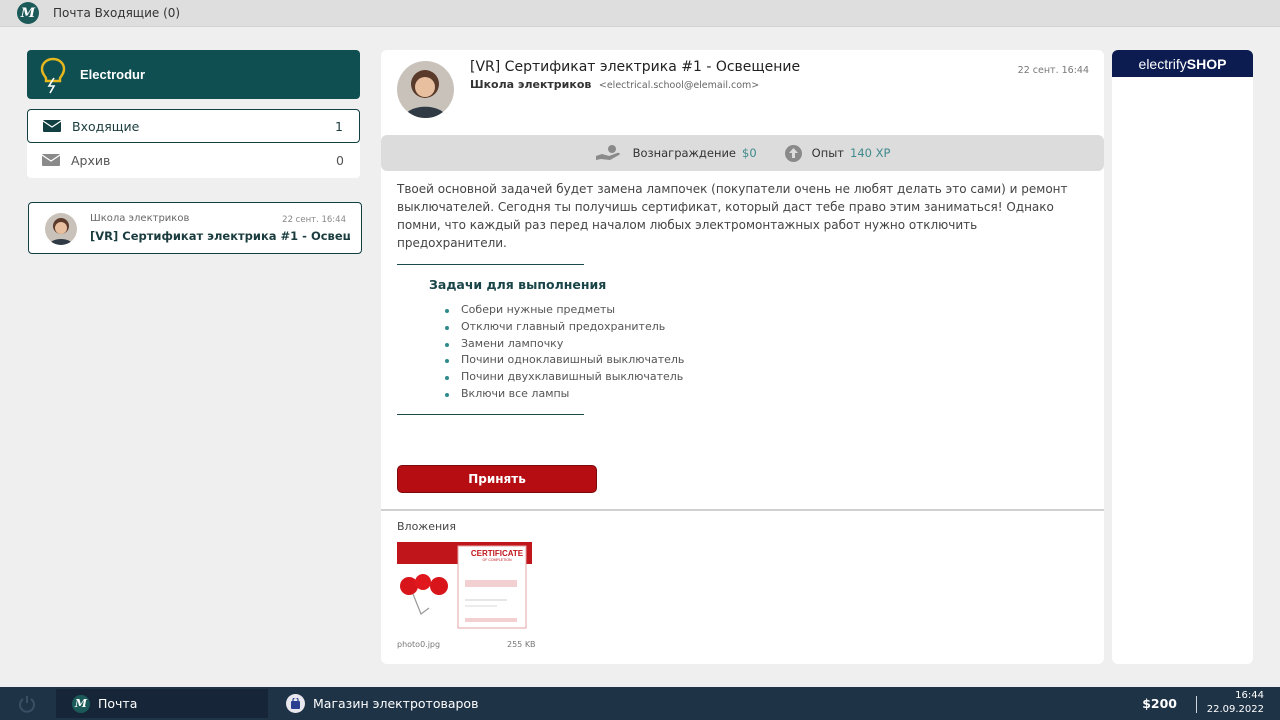 This screenshot has width=1280, height=720. I want to click on task-text: Включи все лампы, so click(515, 393).